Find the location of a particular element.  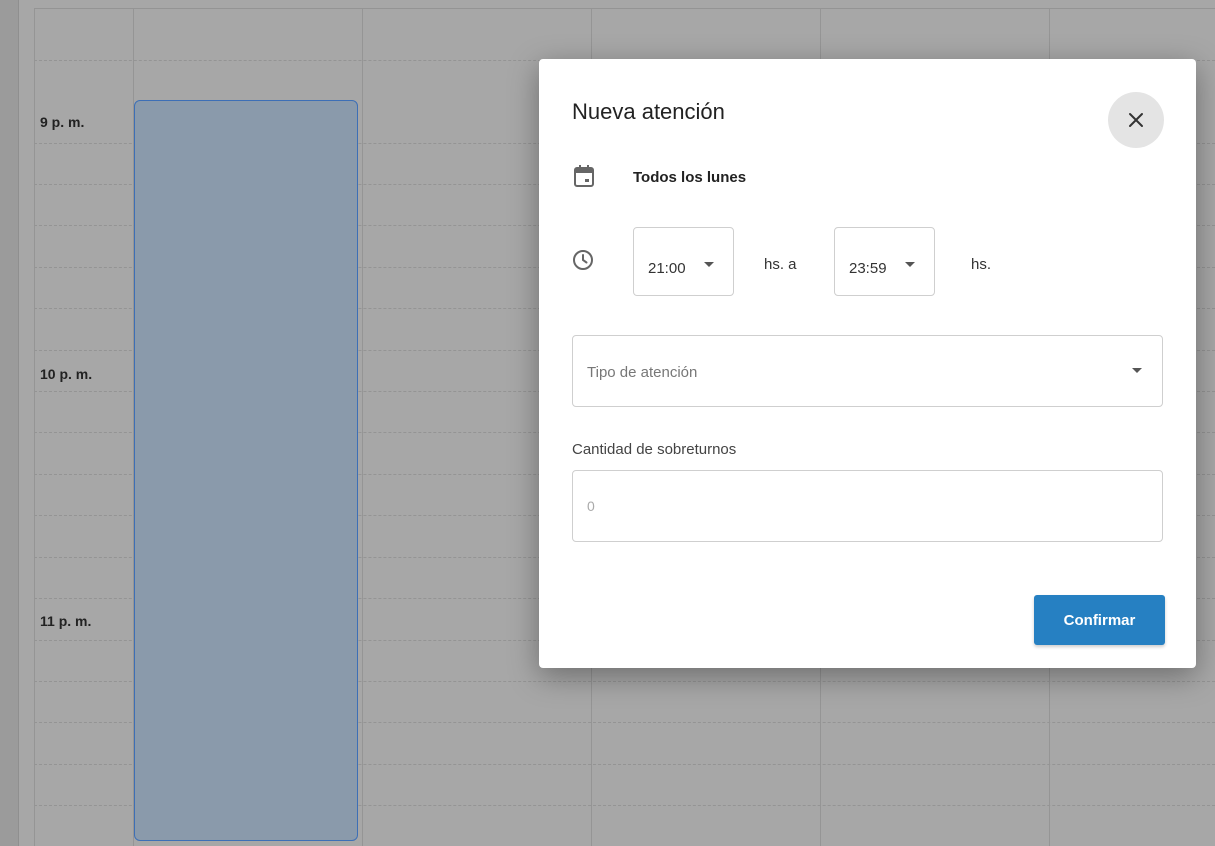

appointment-type-placeholder: Tipo de atención is located at coordinates (642, 372).